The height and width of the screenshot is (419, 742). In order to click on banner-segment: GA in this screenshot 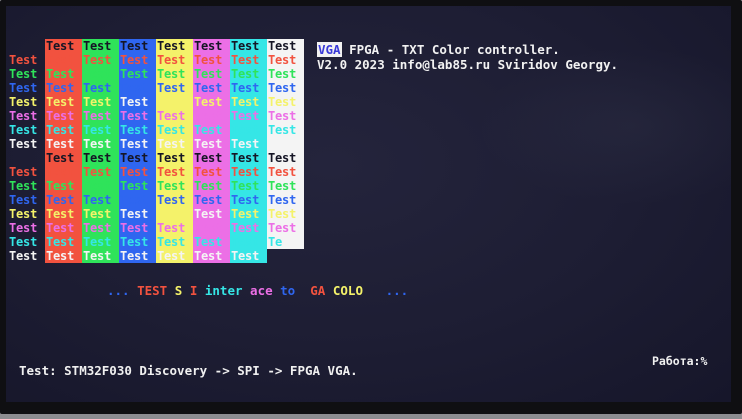, I will do `click(318, 290)`.